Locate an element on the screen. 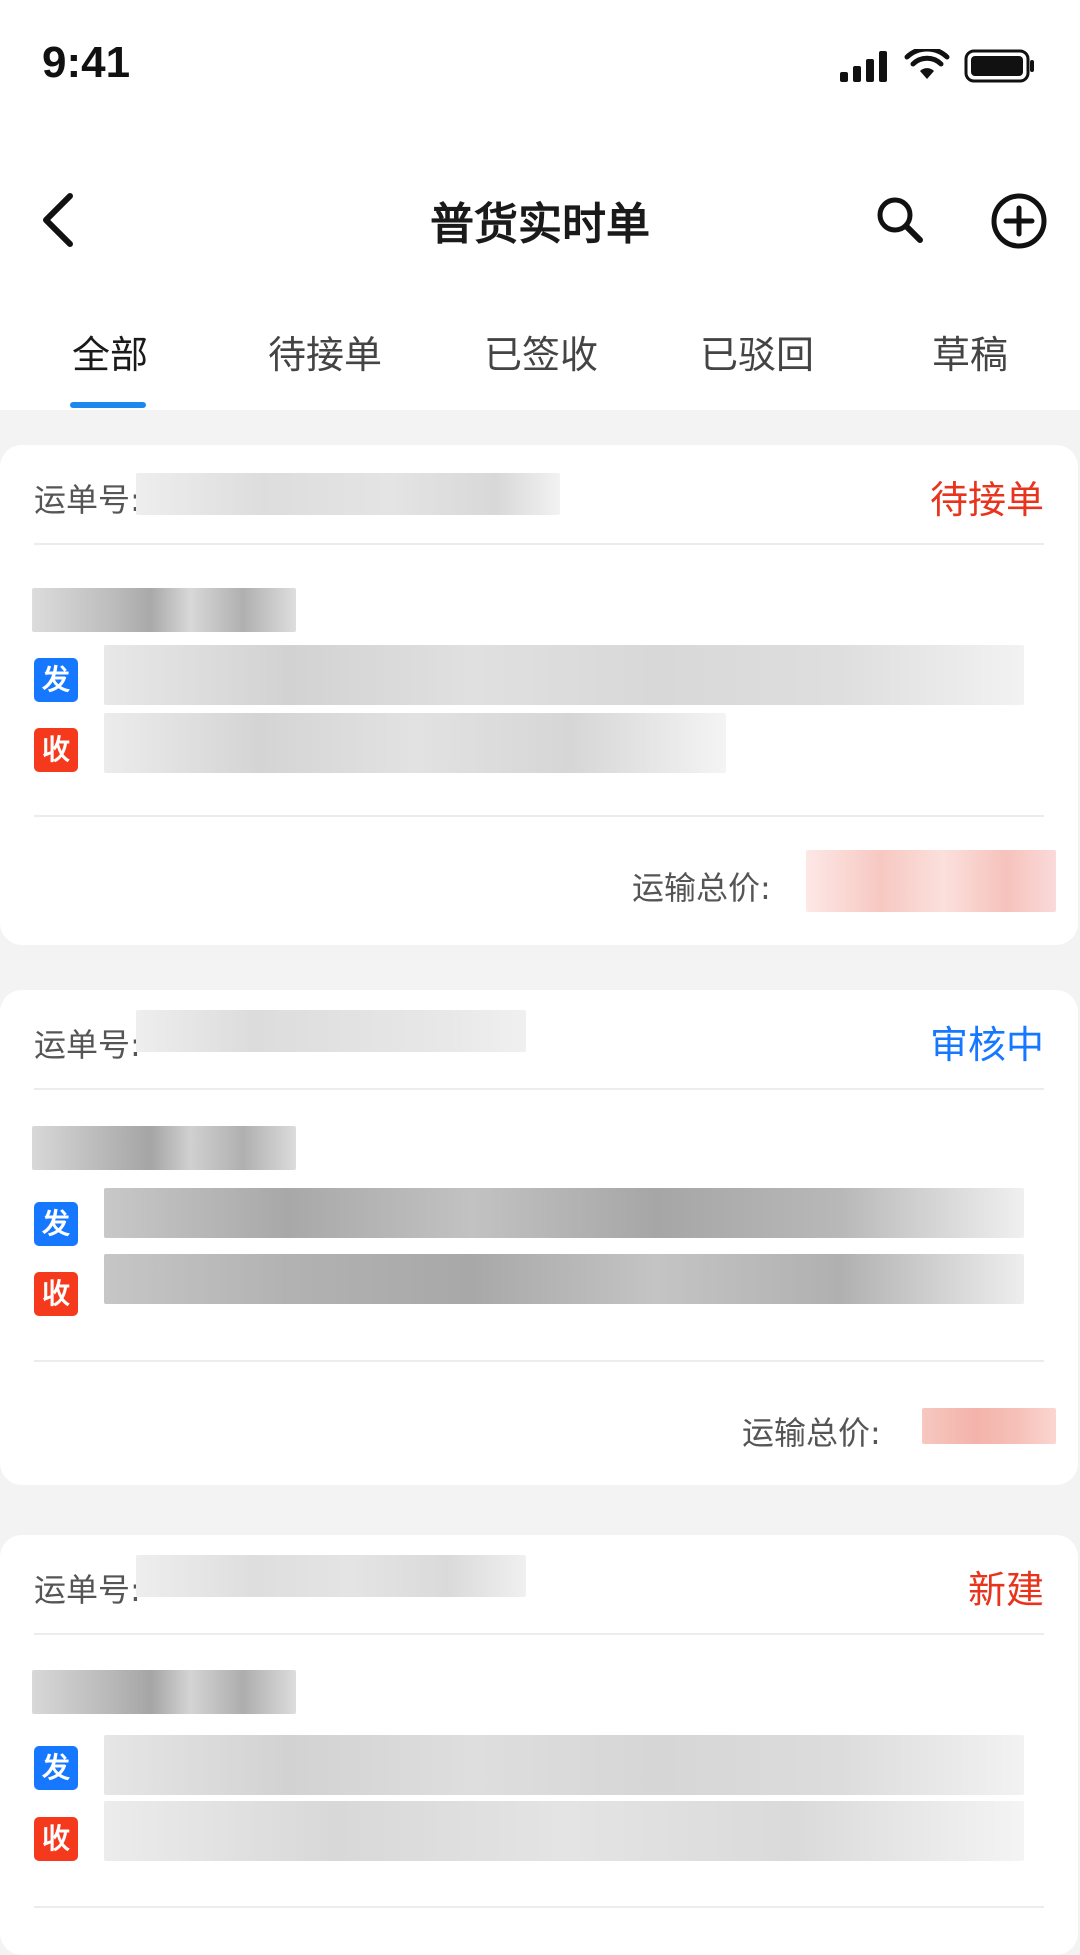  status-icons is located at coordinates (938, 66).